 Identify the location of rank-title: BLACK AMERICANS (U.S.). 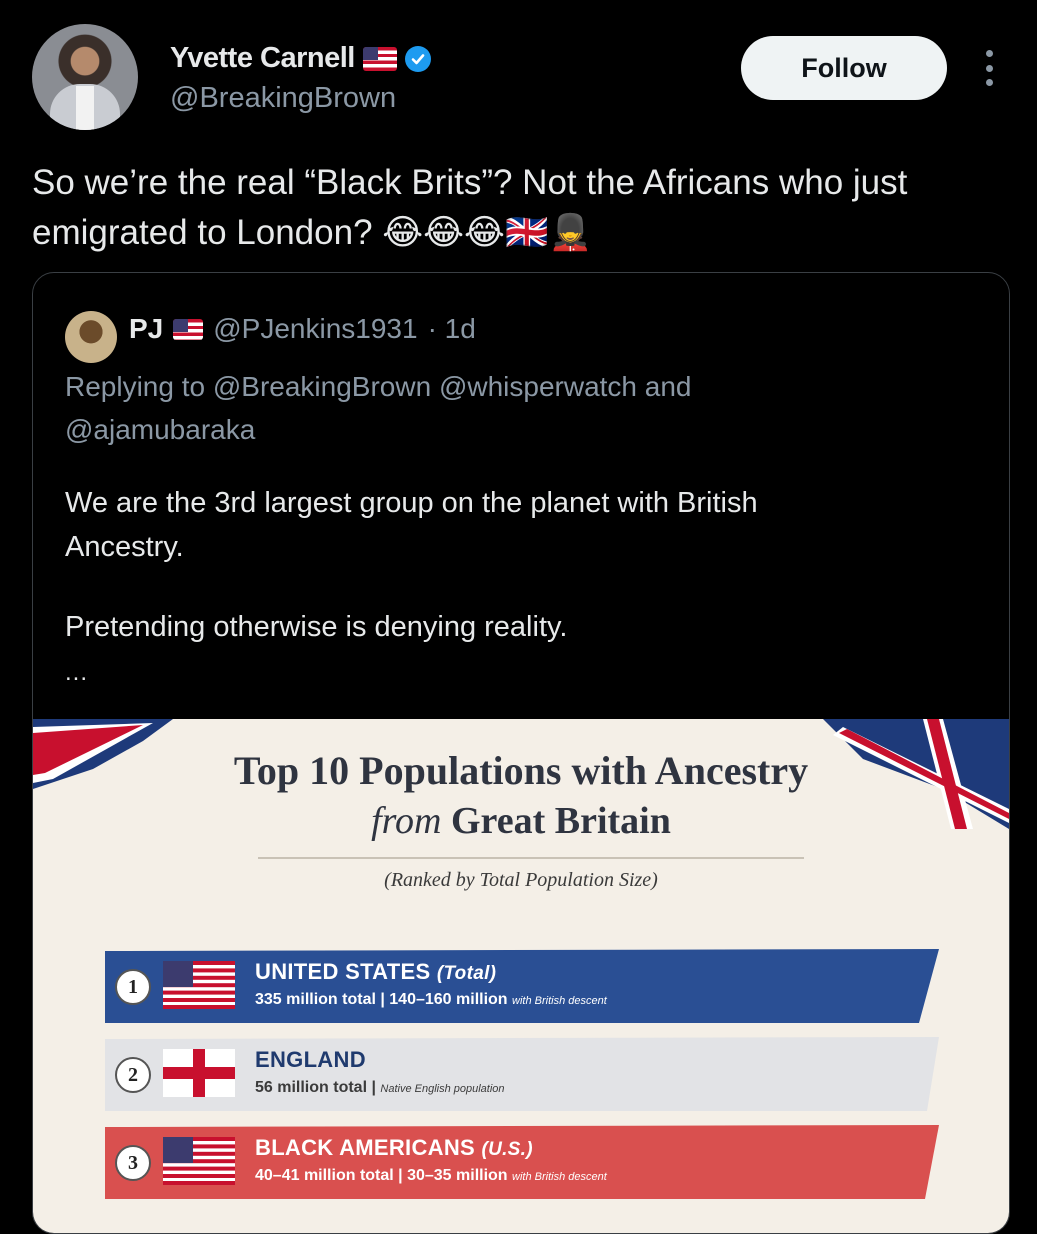
(394, 1148).